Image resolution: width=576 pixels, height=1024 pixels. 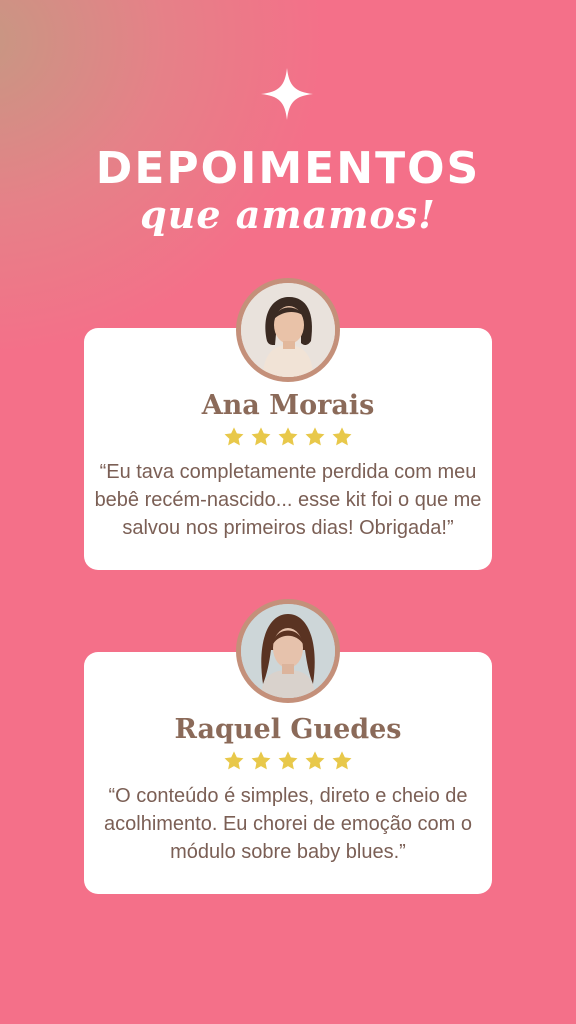 What do you see at coordinates (288, 168) in the screenshot?
I see `page-title: DEPOIMENTOS` at bounding box center [288, 168].